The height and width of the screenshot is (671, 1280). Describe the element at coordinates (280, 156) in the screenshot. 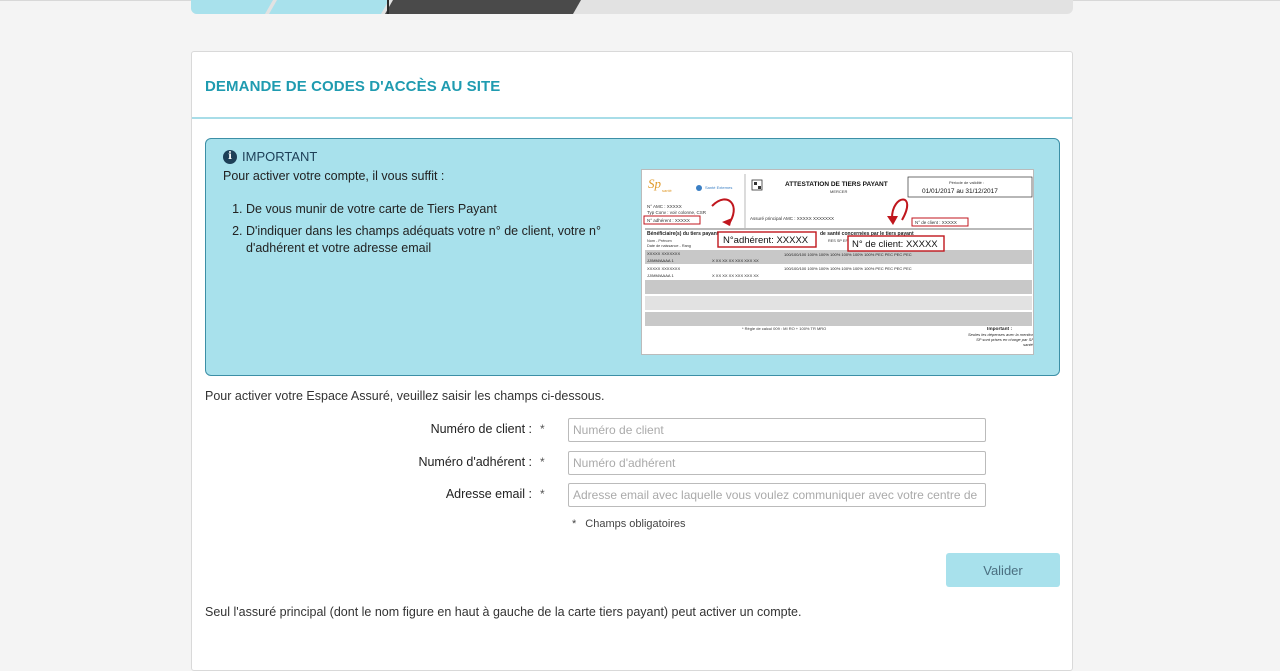

I see `info-heading-label: IMPORTANT` at that location.